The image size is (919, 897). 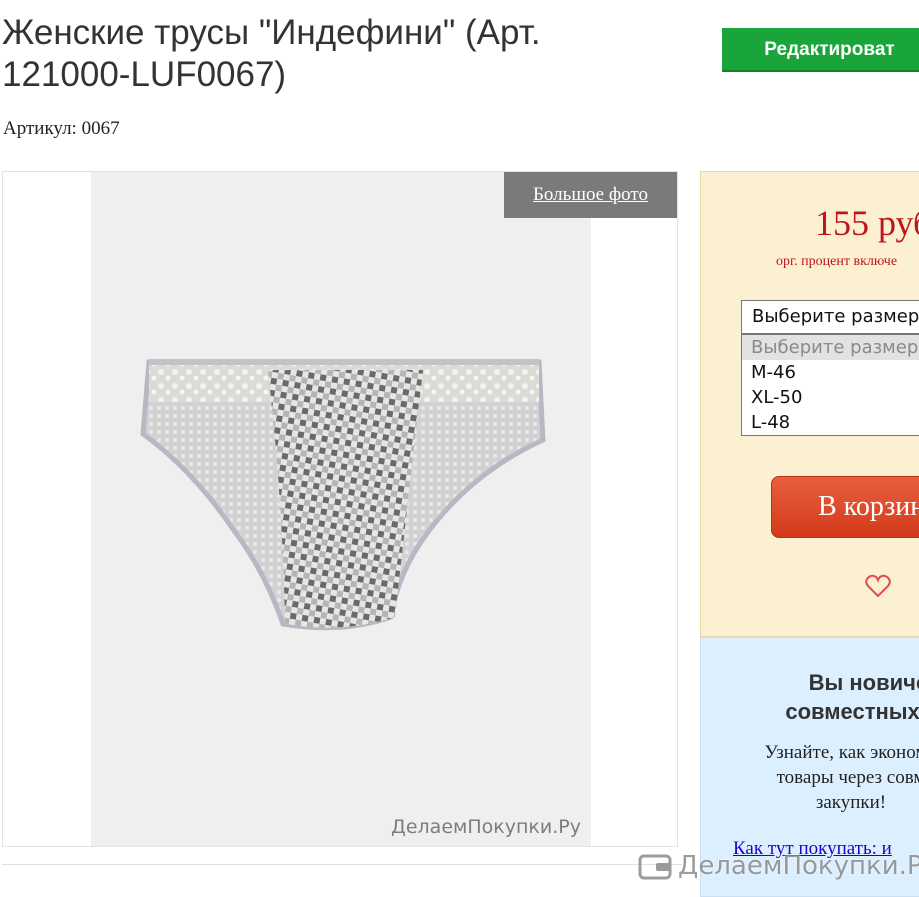 I want to click on edit-button: Редактироват, so click(x=820, y=50).